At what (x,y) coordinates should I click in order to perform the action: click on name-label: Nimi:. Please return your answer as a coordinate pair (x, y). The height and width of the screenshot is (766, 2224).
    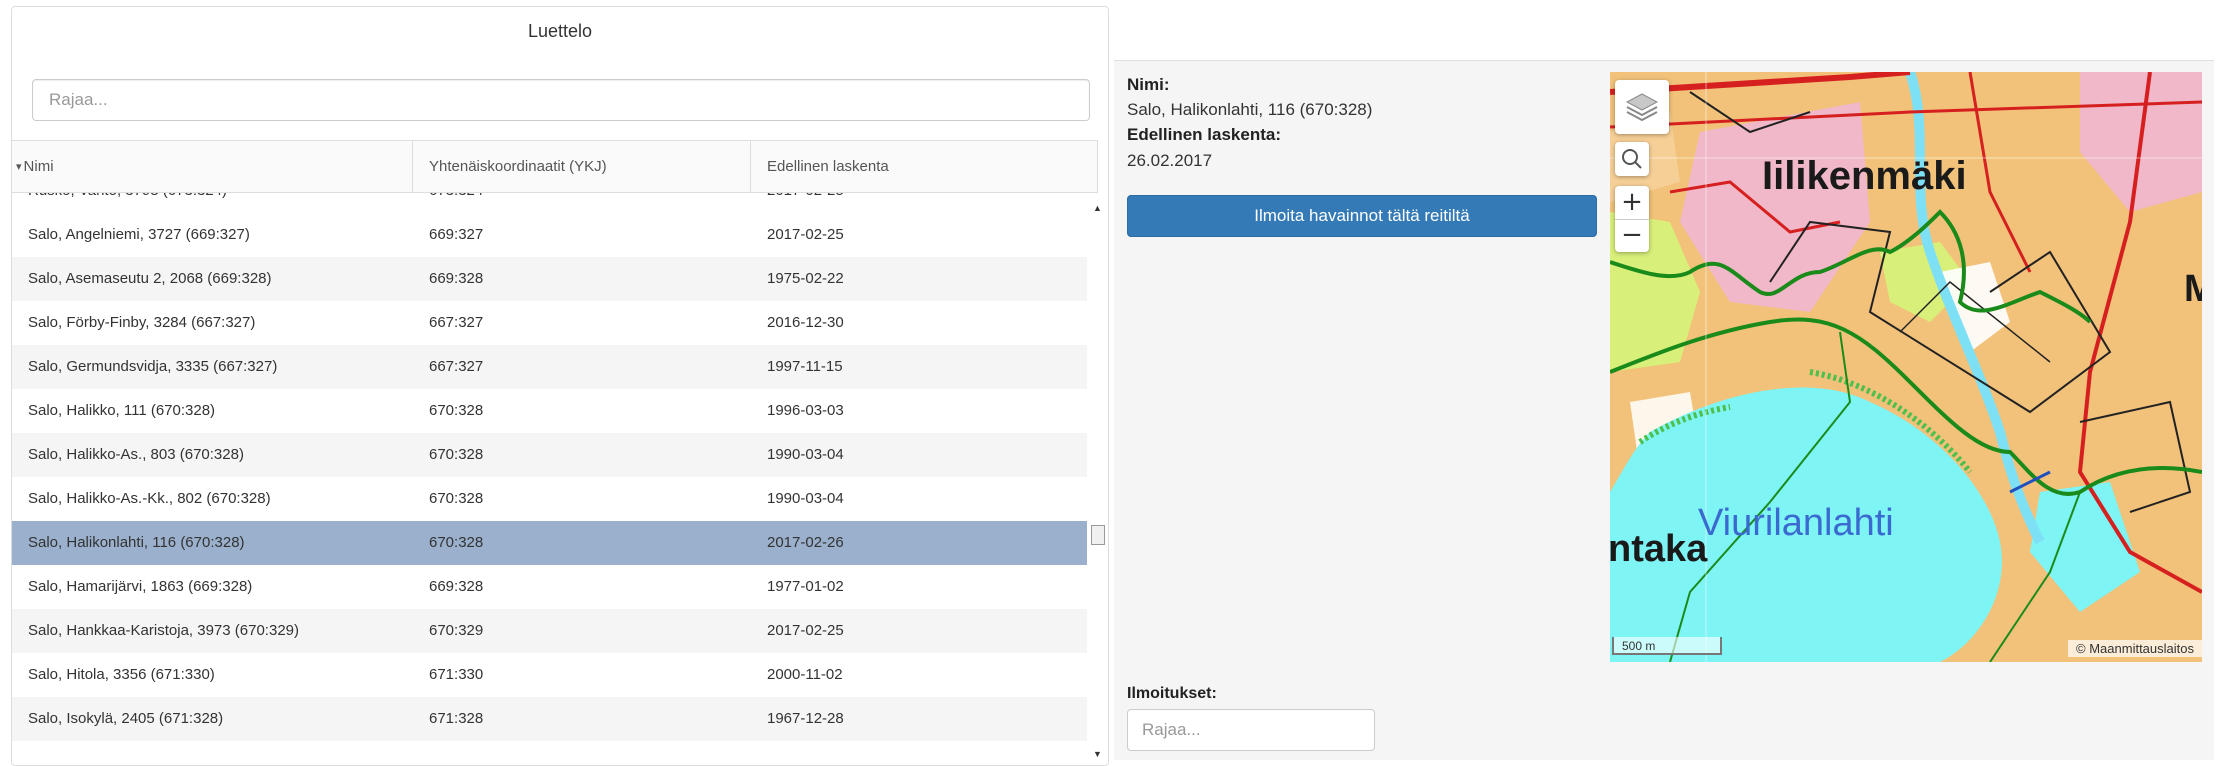
    Looking at the image, I should click on (1148, 84).